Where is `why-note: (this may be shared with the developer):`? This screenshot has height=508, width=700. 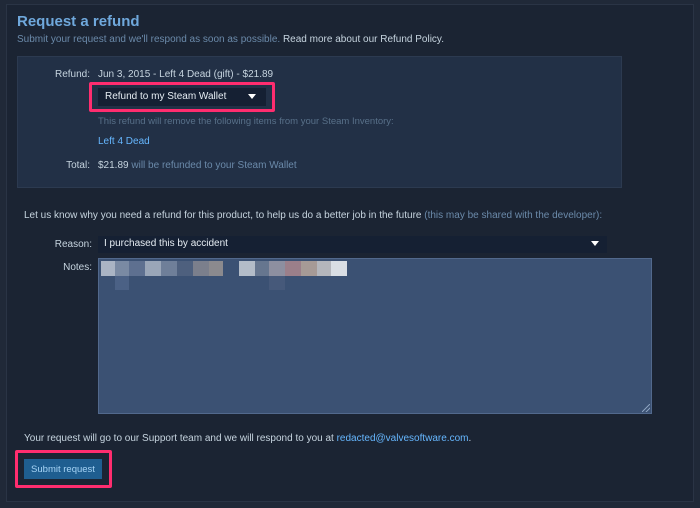 why-note: (this may be shared with the developer): is located at coordinates (513, 215).